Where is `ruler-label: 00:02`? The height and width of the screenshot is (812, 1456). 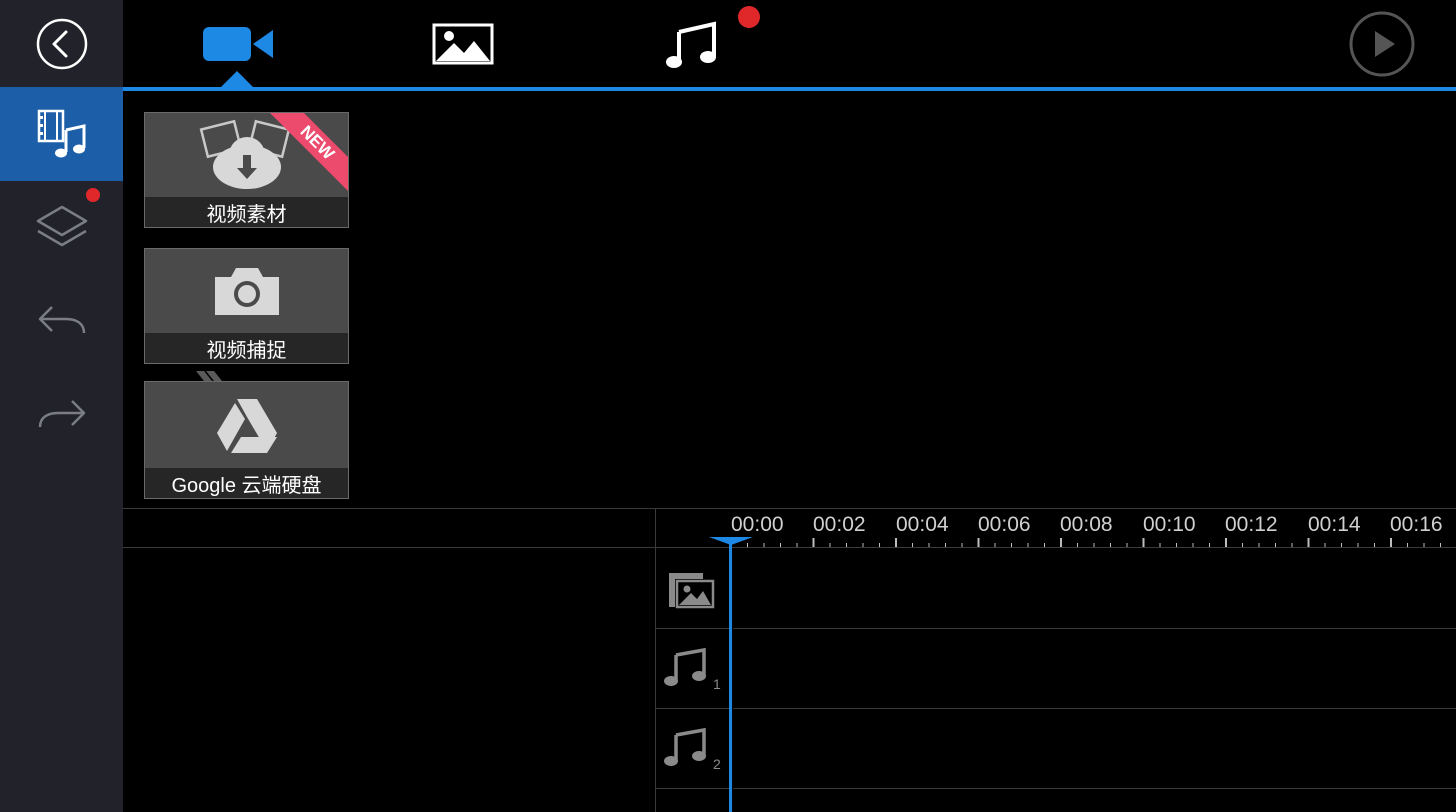
ruler-label: 00:02 is located at coordinates (839, 524).